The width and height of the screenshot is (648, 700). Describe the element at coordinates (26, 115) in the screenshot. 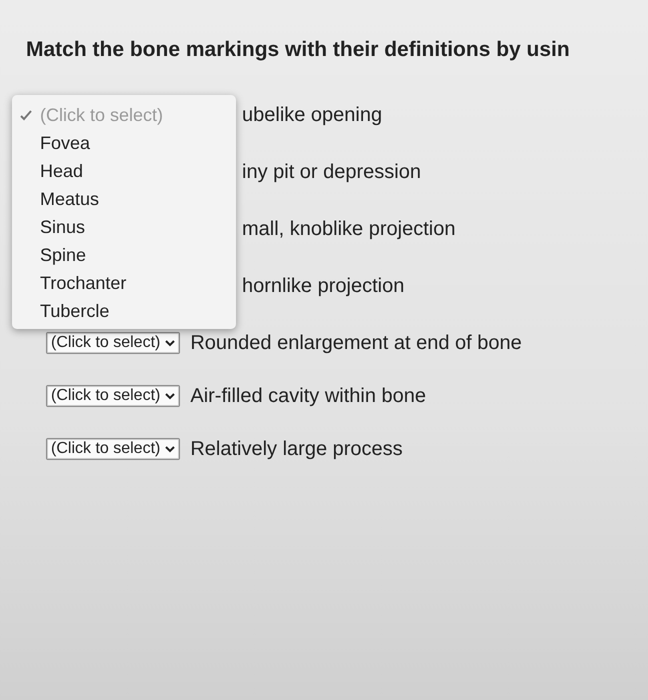

I see `checkmark-icon` at that location.